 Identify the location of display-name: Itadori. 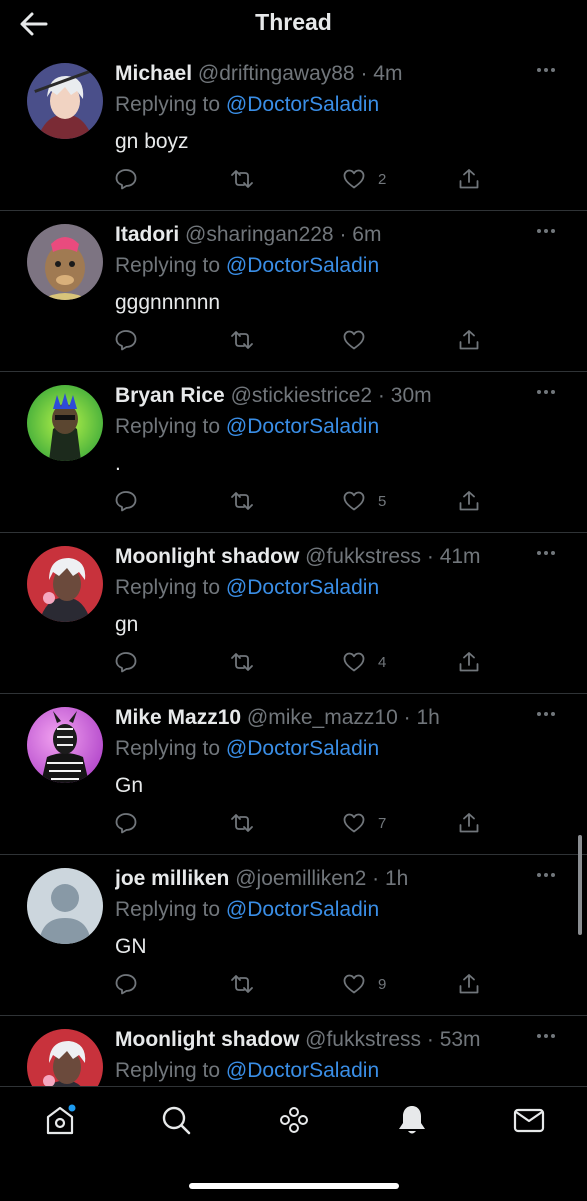
(147, 234).